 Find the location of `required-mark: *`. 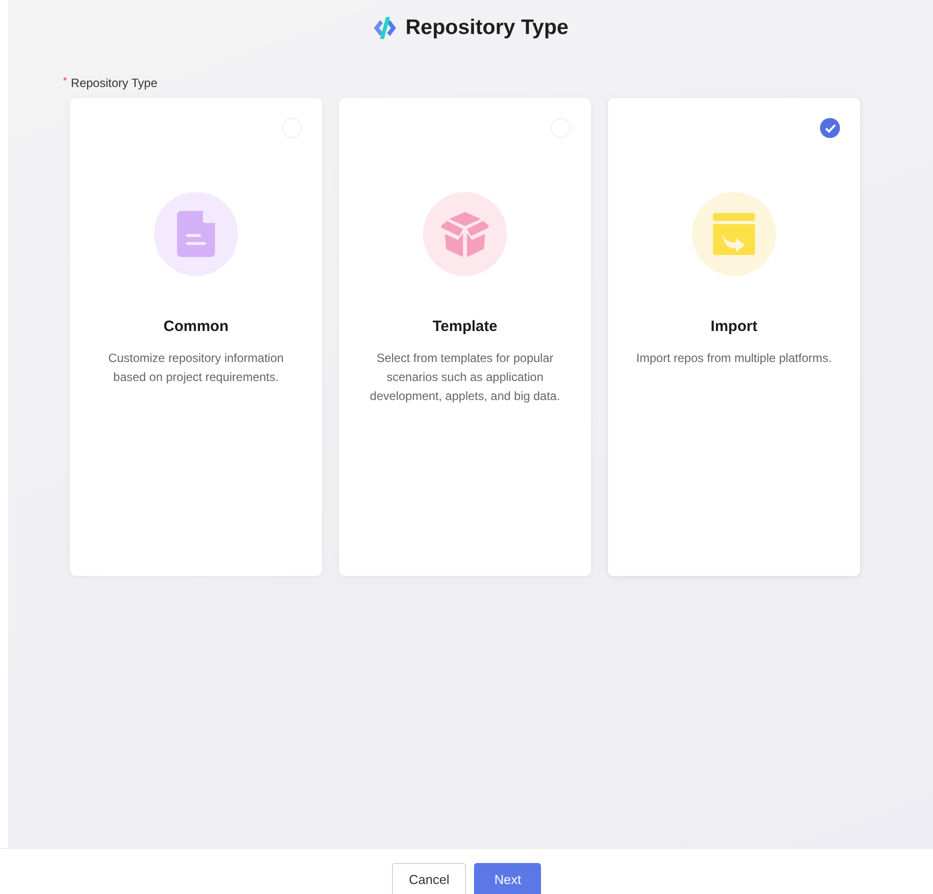

required-mark: * is located at coordinates (65, 82).